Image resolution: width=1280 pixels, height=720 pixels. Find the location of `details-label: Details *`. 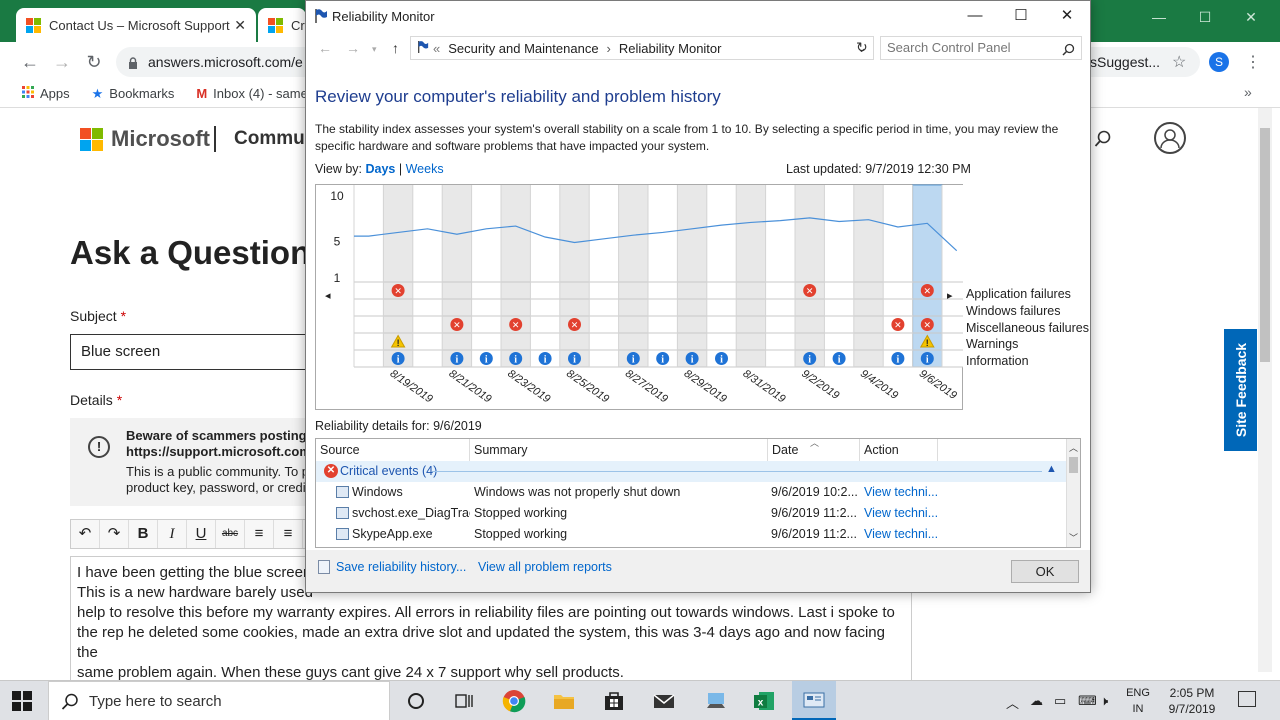

details-label: Details * is located at coordinates (96, 400).